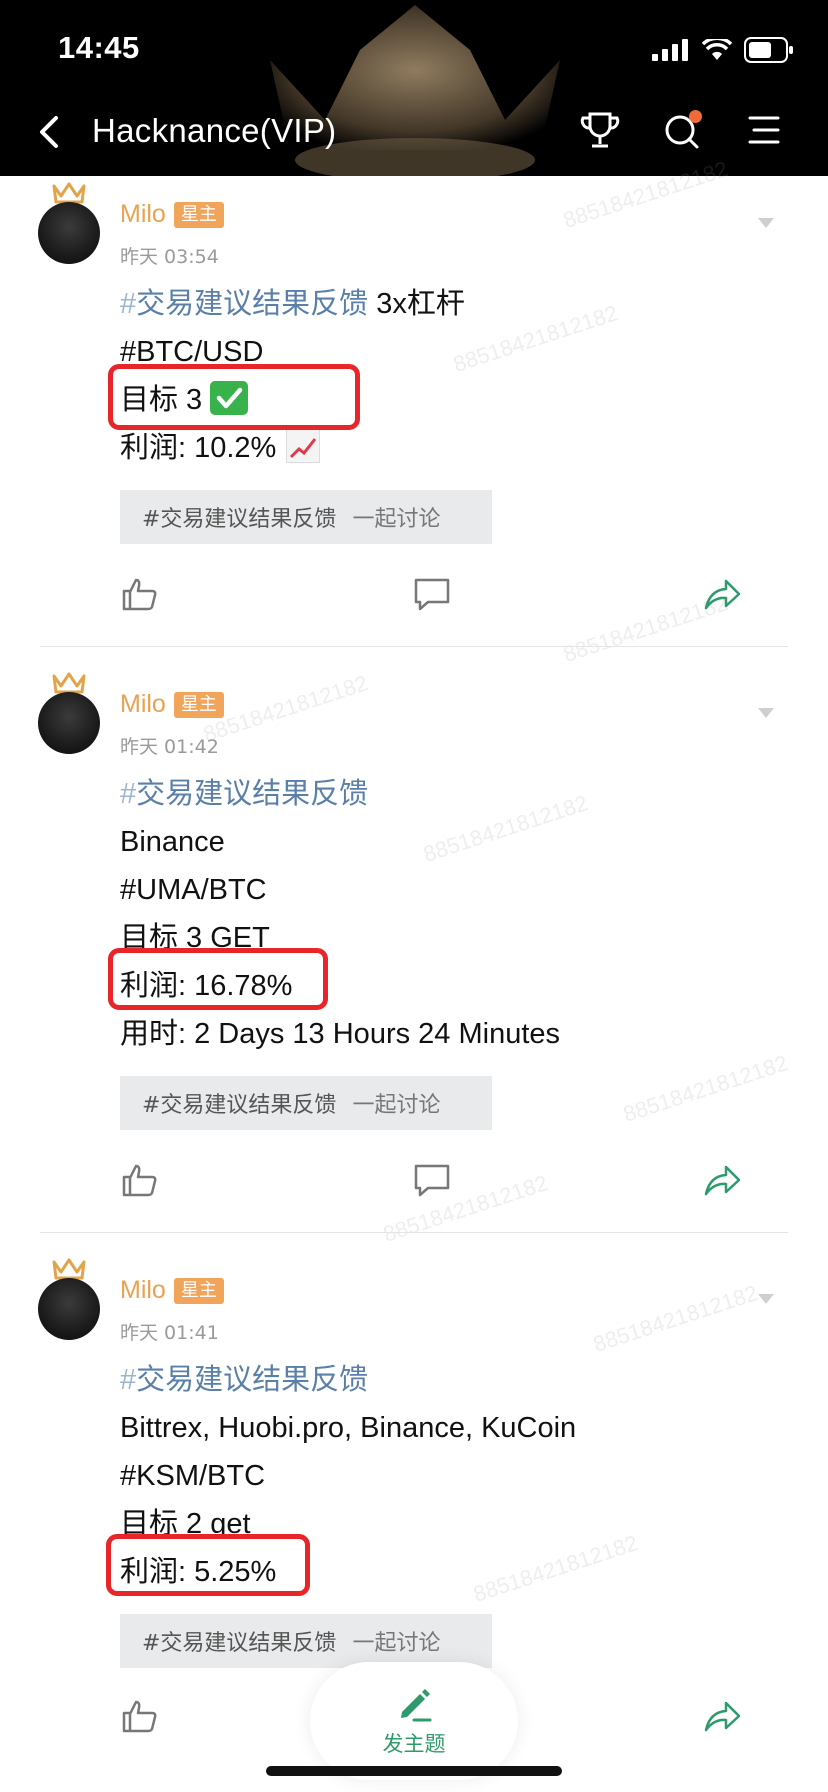  I want to click on search-button, so click(682, 130).